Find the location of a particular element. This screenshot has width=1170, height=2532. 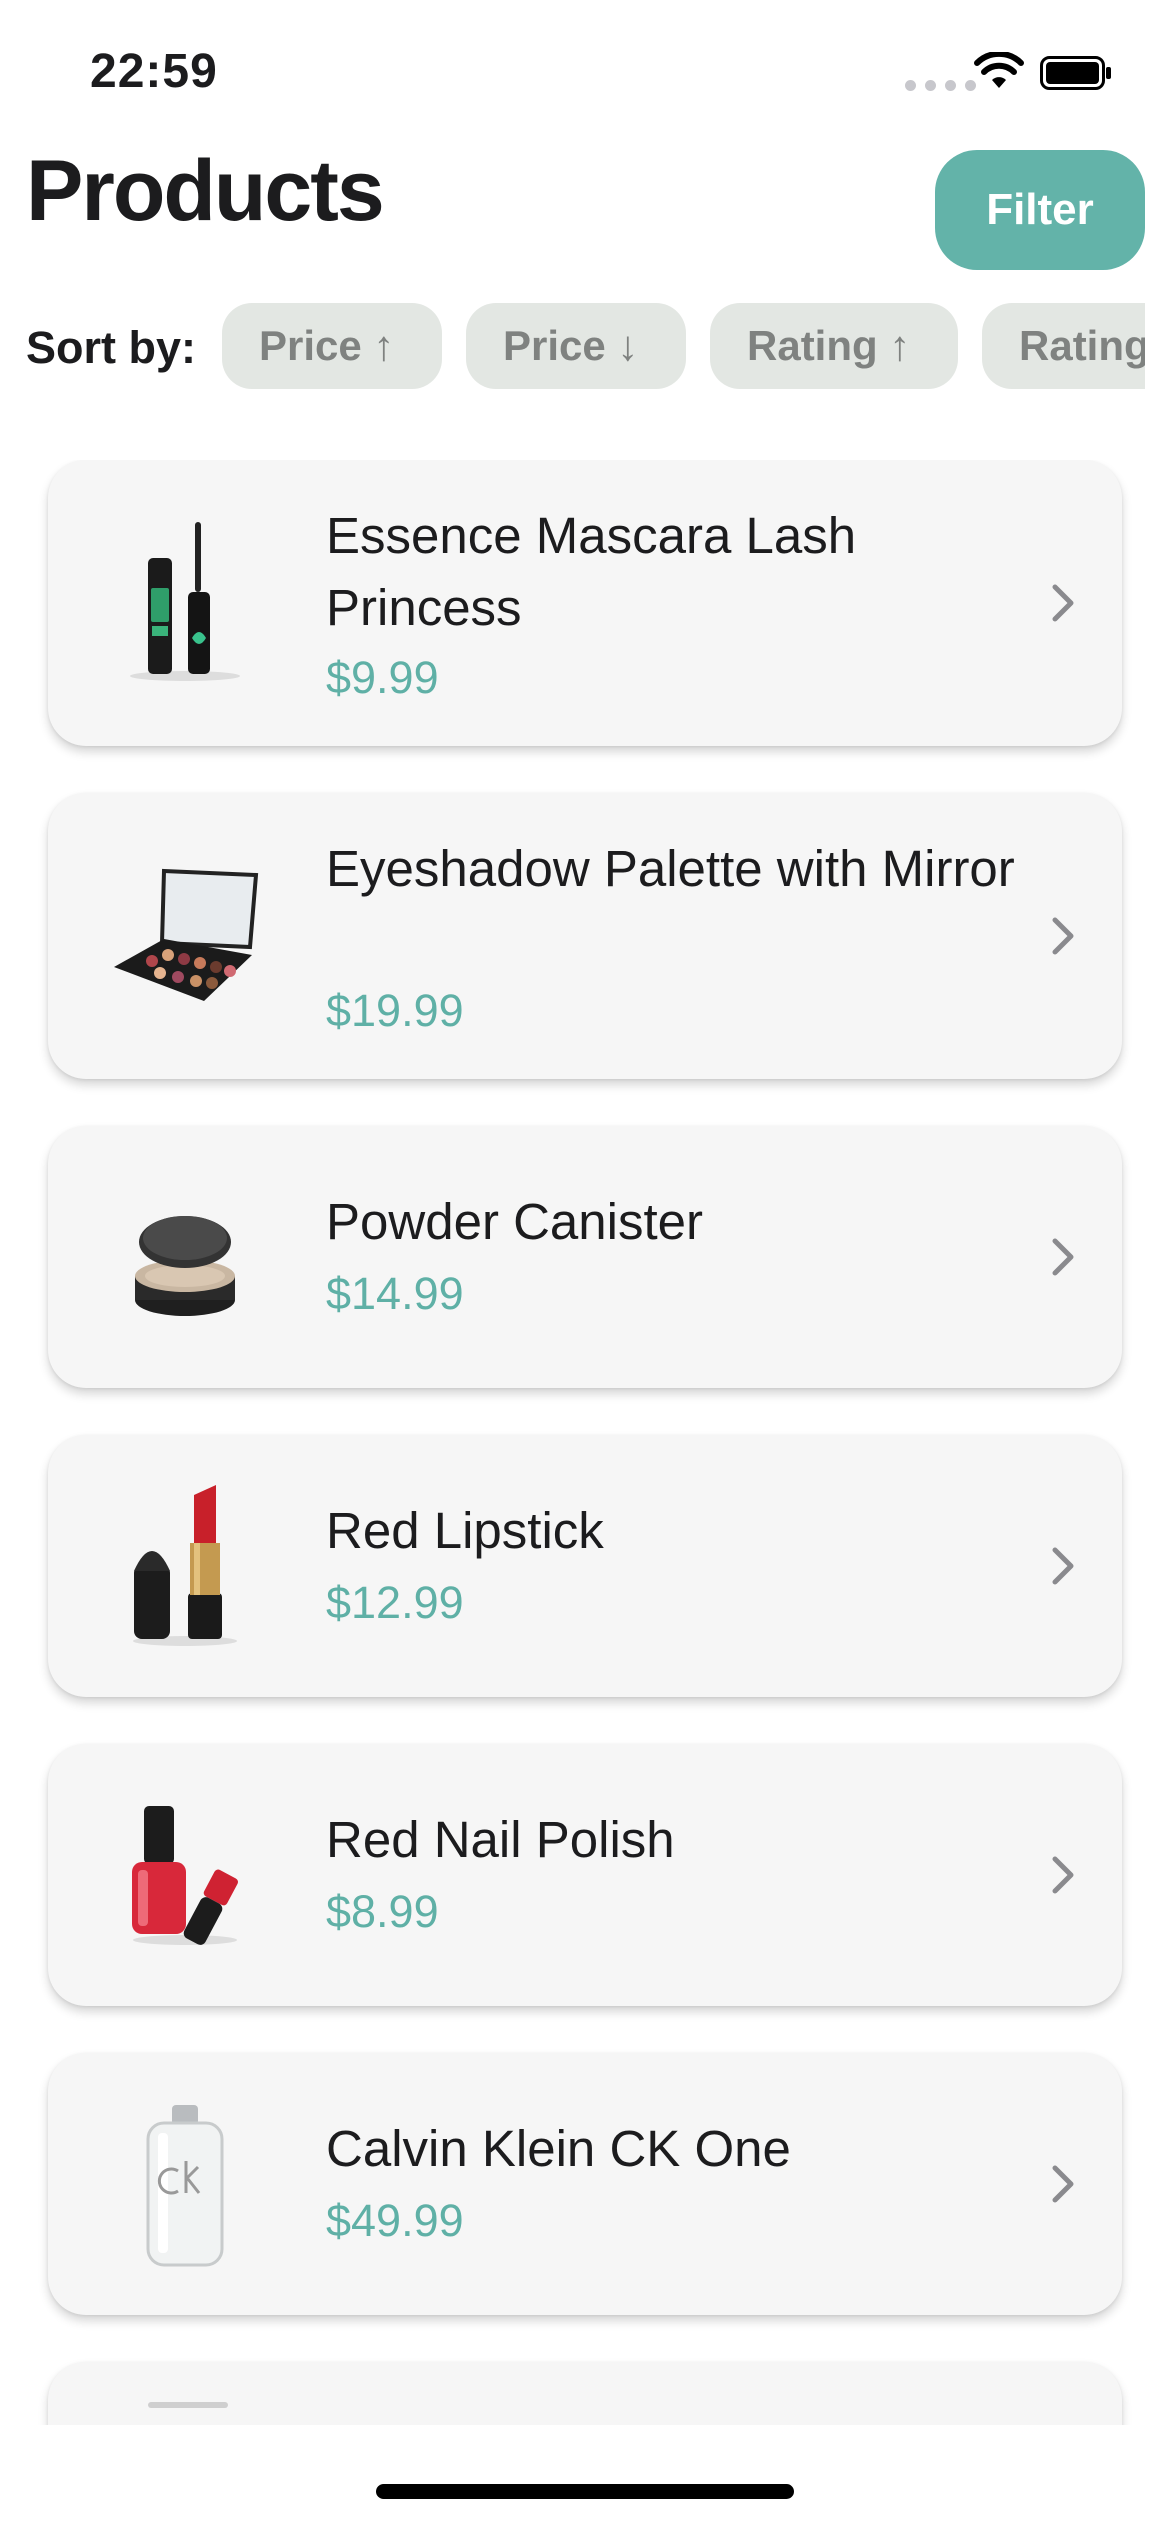

product-name: Essence Mascara Lash Princess is located at coordinates (591, 571).